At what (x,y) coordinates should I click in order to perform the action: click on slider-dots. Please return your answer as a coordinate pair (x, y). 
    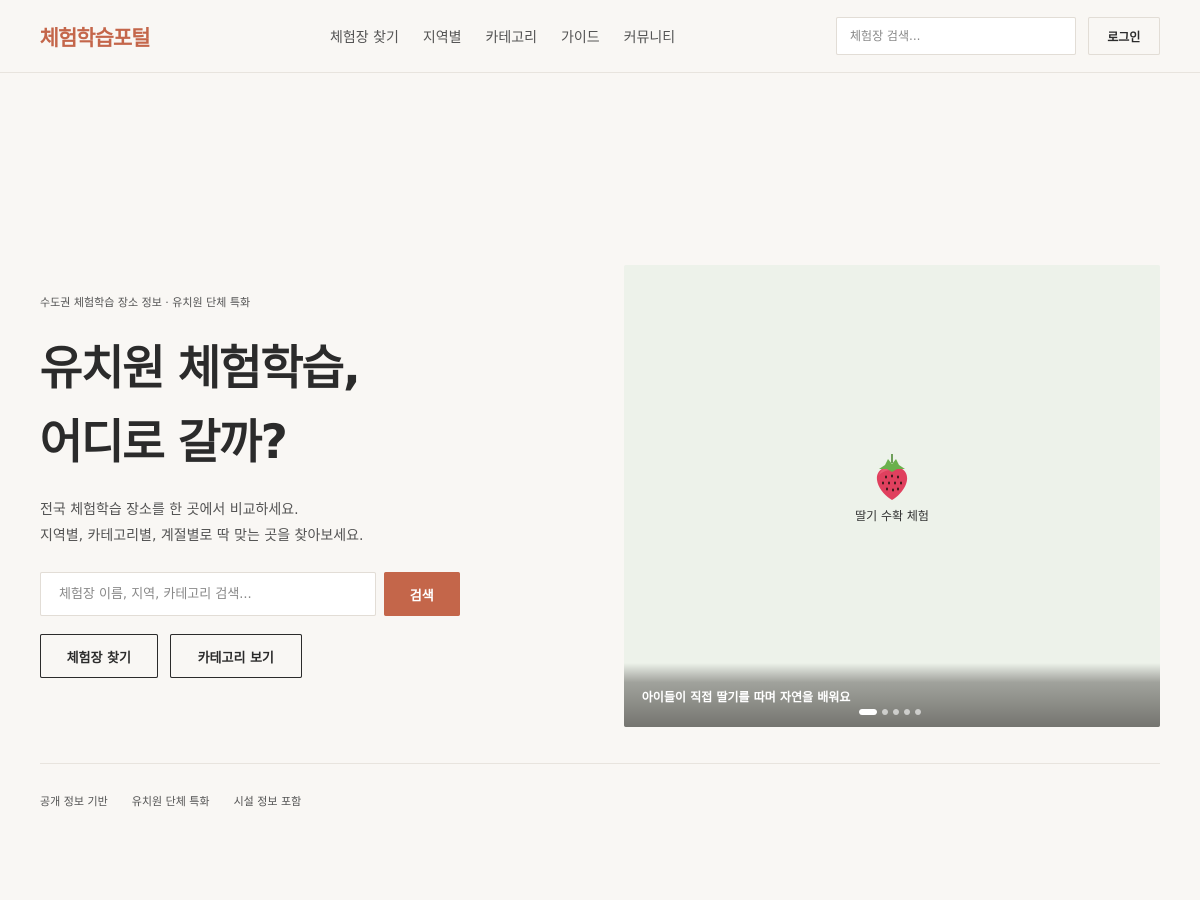
    Looking at the image, I should click on (890, 712).